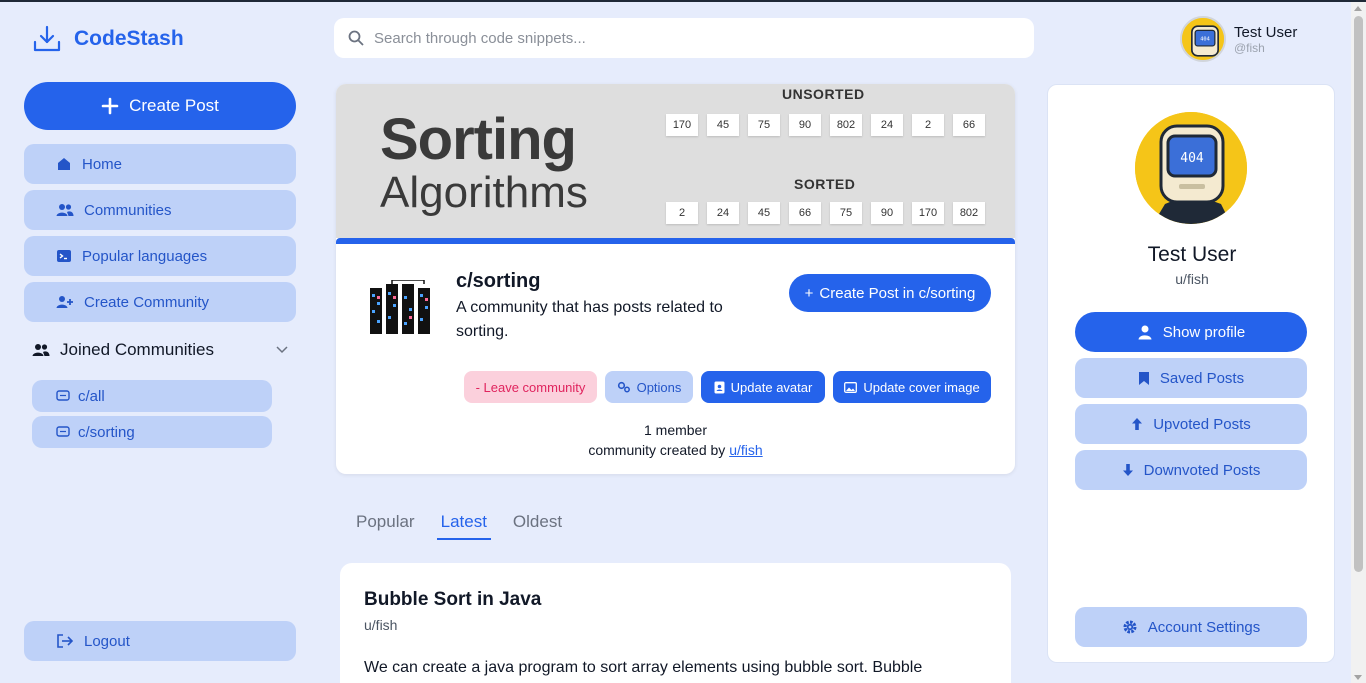 Image resolution: width=1366 pixels, height=683 pixels. What do you see at coordinates (65, 641) in the screenshot?
I see `logout-icon` at bounding box center [65, 641].